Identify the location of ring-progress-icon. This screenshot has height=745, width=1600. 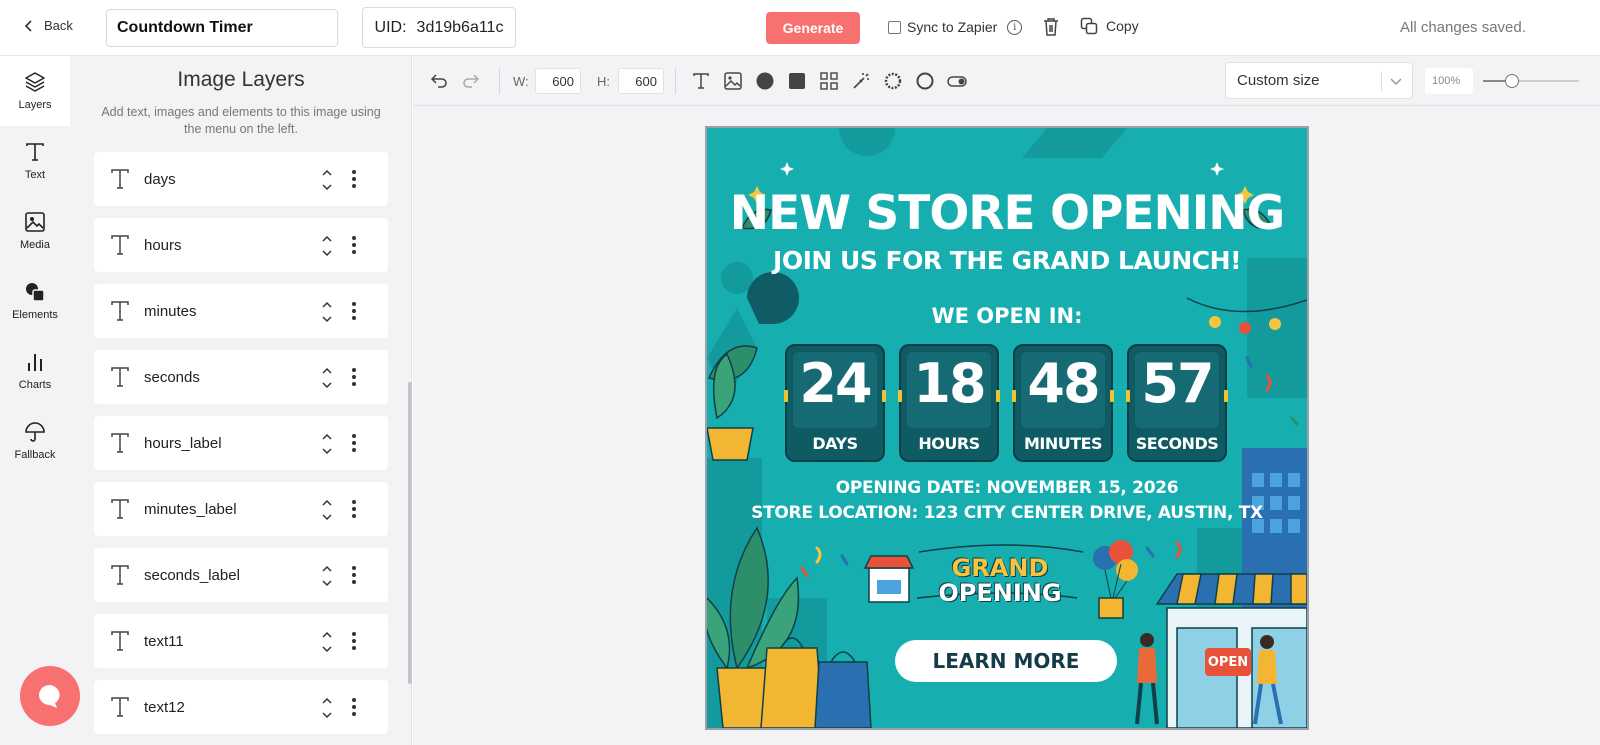
(893, 81).